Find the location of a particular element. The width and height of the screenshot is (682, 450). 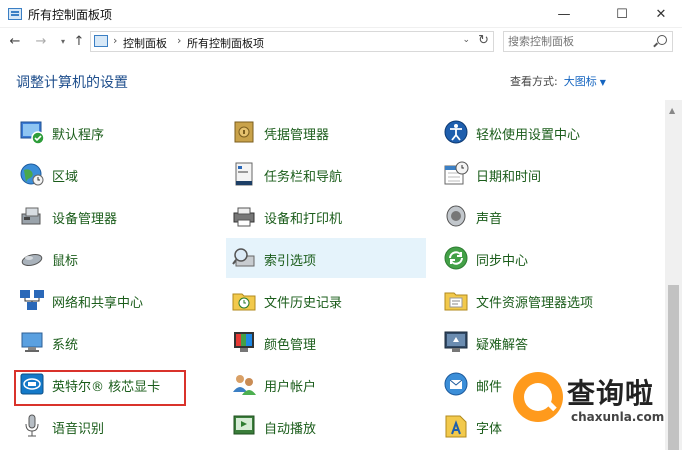

item-device-manager: 设备管理器 is located at coordinates (114, 216).